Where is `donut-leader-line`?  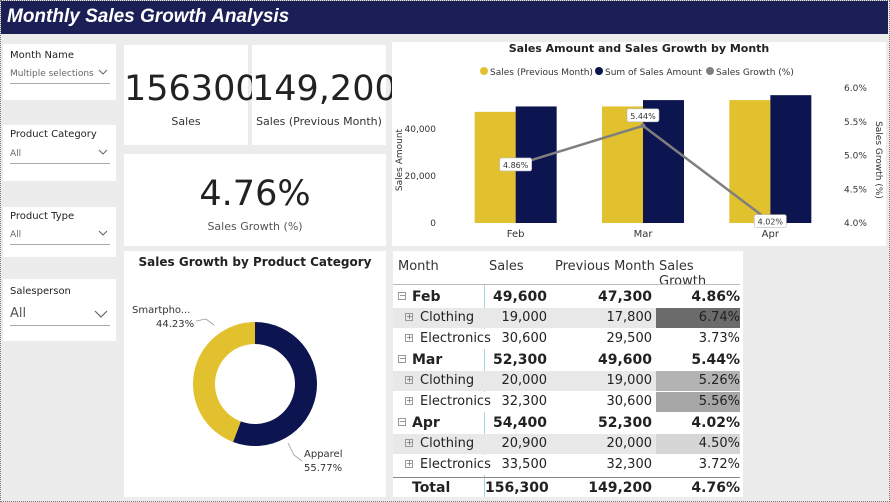 donut-leader-line is located at coordinates (205, 322).